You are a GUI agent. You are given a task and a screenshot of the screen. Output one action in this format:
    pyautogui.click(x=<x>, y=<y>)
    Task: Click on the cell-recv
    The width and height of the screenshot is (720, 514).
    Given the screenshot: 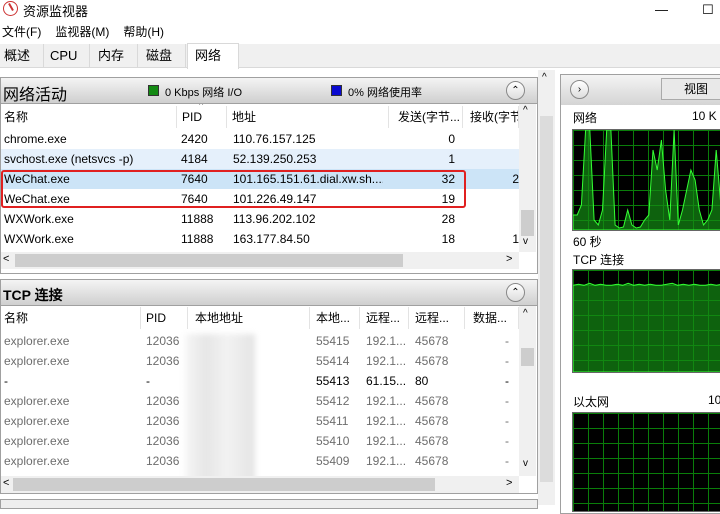 What is the action you would take?
    pyautogui.click(x=491, y=199)
    